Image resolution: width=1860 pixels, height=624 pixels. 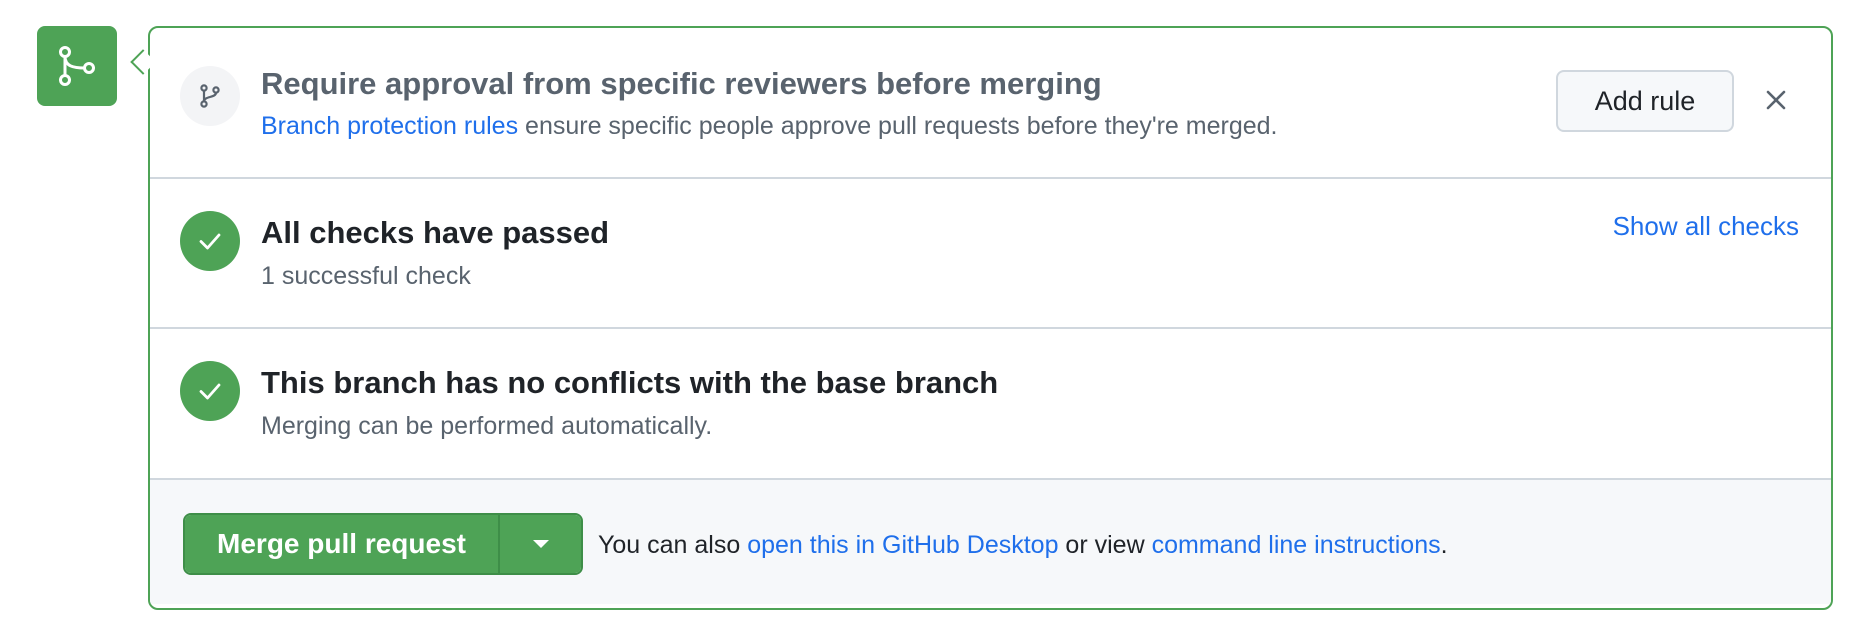 I want to click on merge-pull-request-button: Merge pull request, so click(x=341, y=544).